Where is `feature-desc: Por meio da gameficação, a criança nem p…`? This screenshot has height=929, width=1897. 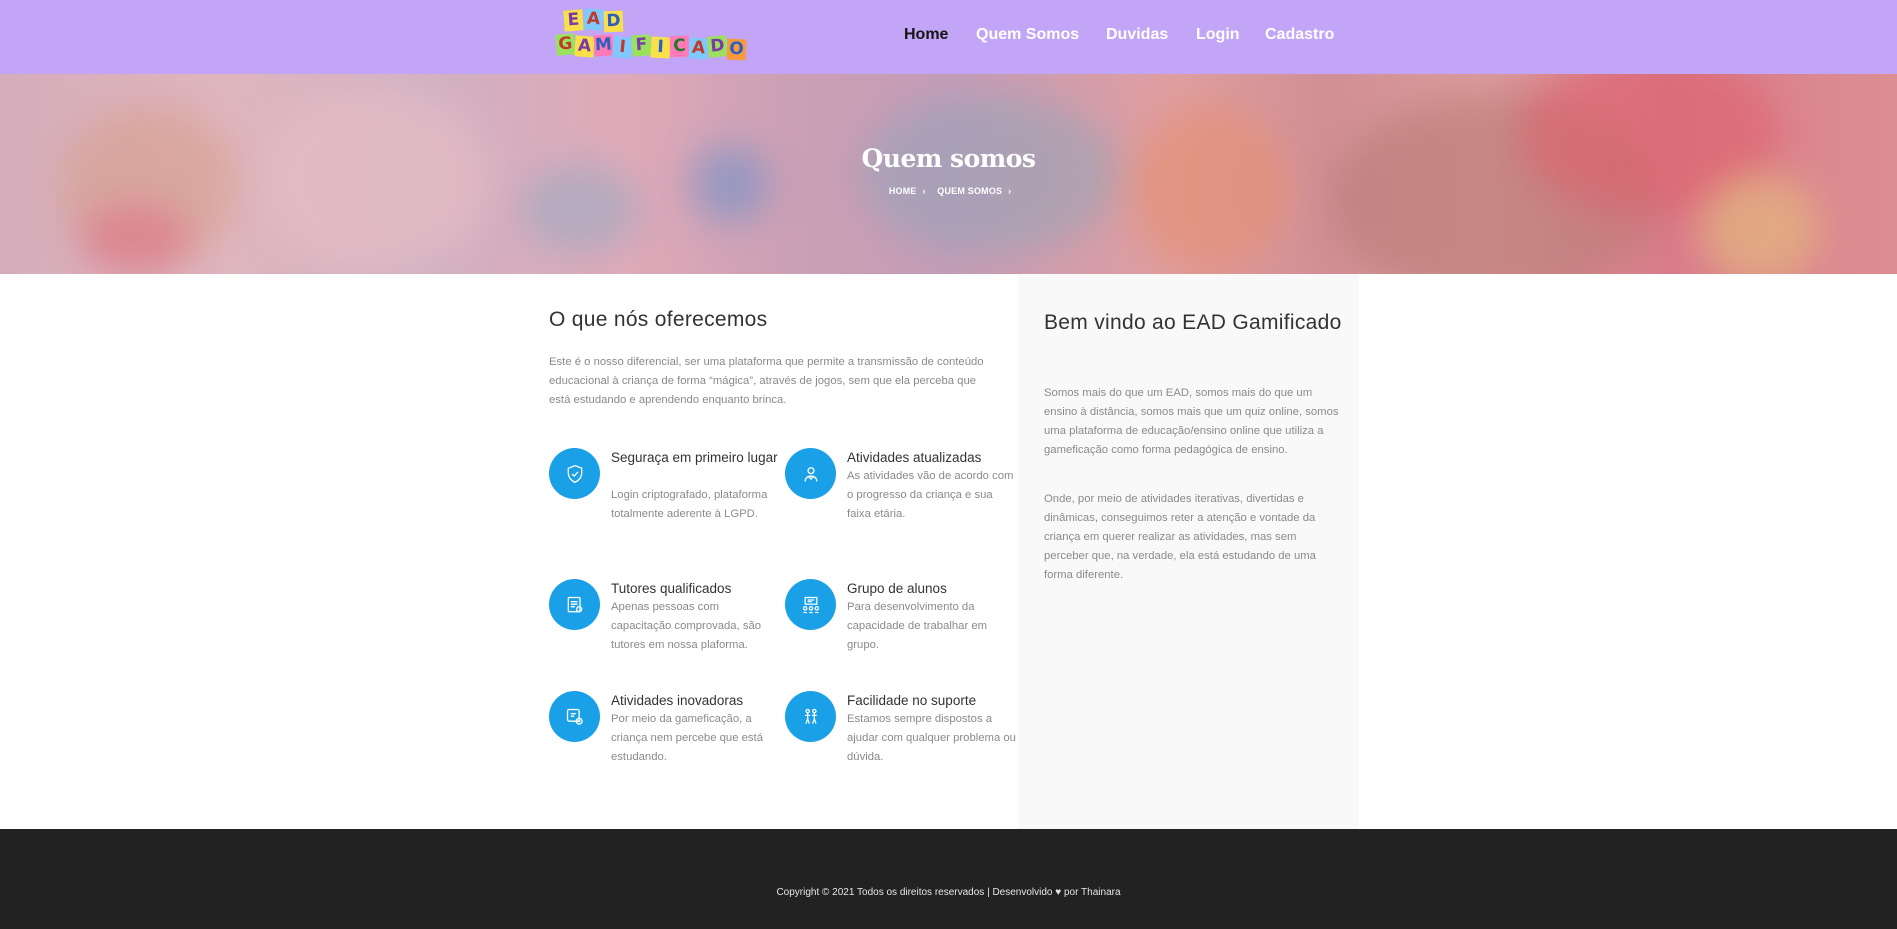
feature-desc: Por meio da gameficação, a criança nem p… is located at coordinates (687, 738).